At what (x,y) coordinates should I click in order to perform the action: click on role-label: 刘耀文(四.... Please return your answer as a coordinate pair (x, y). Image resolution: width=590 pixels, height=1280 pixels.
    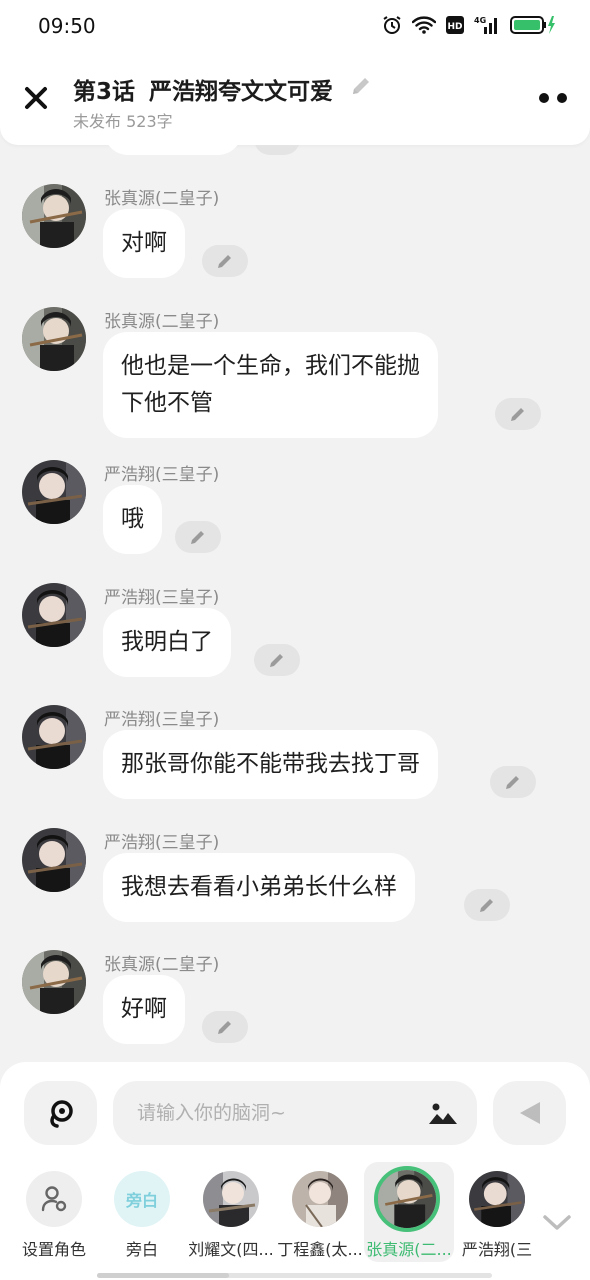
    Looking at the image, I should click on (231, 1249).